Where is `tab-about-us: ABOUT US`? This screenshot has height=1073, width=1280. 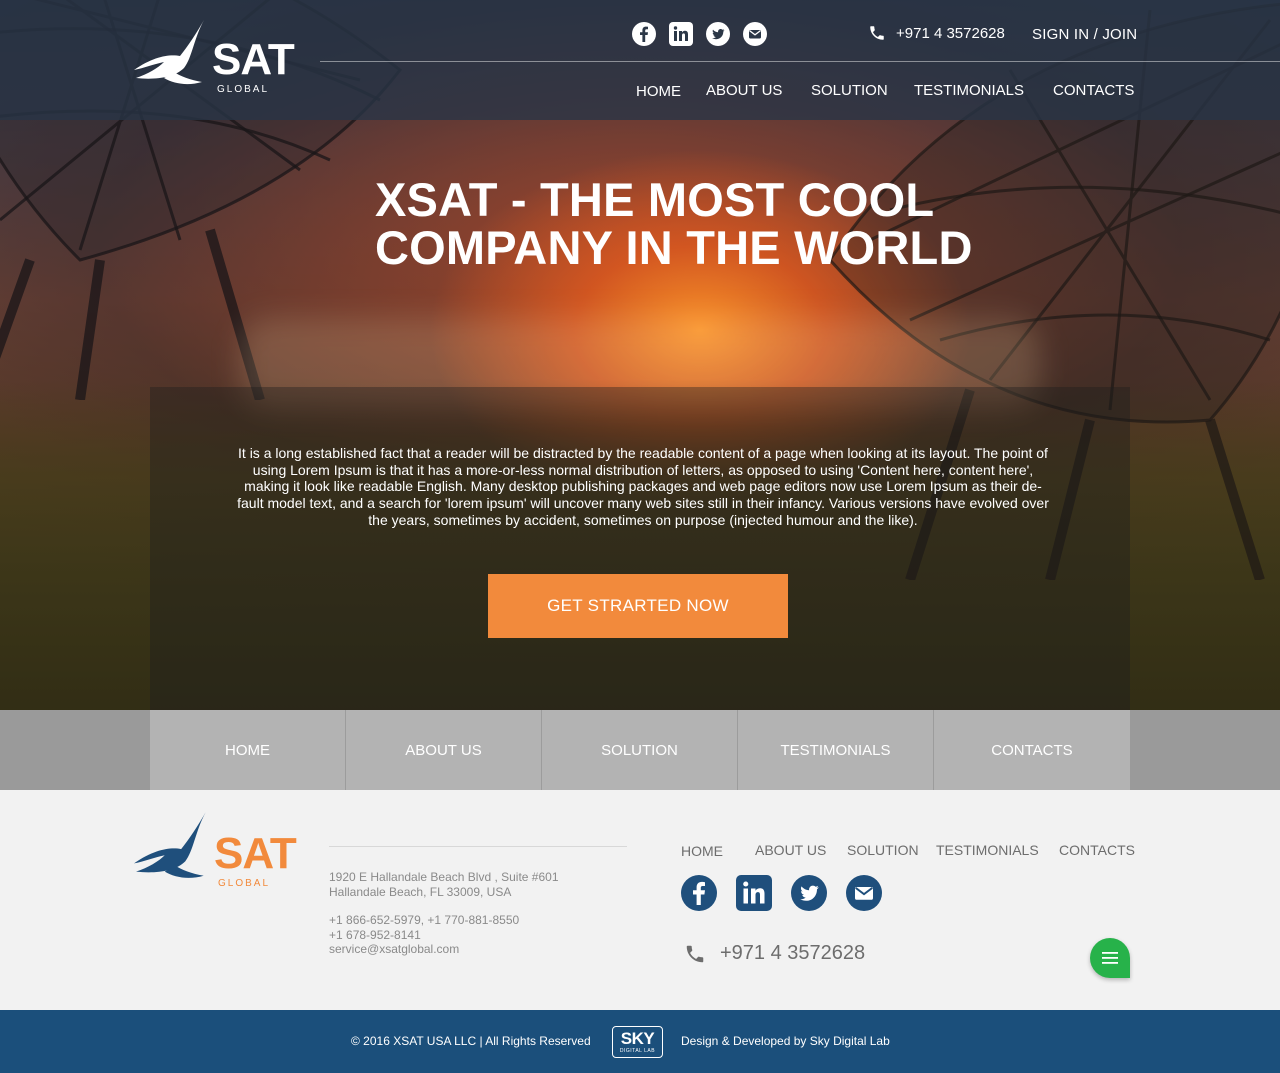
tab-about-us: ABOUT US is located at coordinates (444, 750).